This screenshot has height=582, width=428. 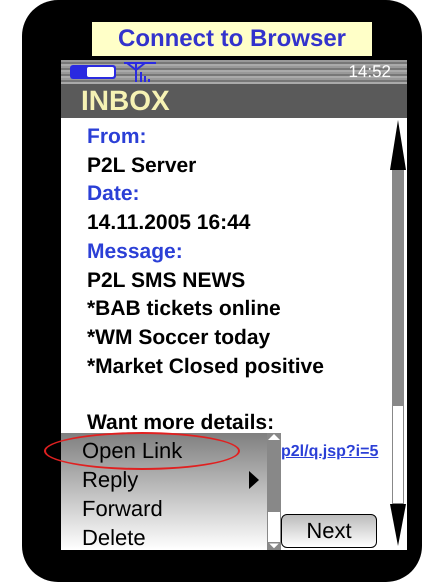 I want to click on next-button: Next, so click(x=329, y=531).